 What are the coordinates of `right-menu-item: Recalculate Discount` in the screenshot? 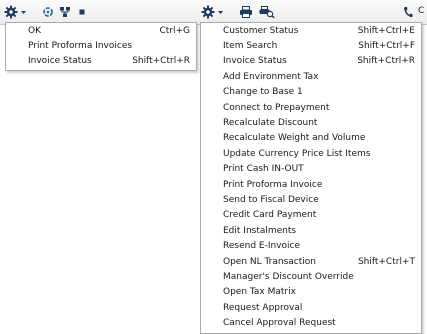 It's located at (311, 122).